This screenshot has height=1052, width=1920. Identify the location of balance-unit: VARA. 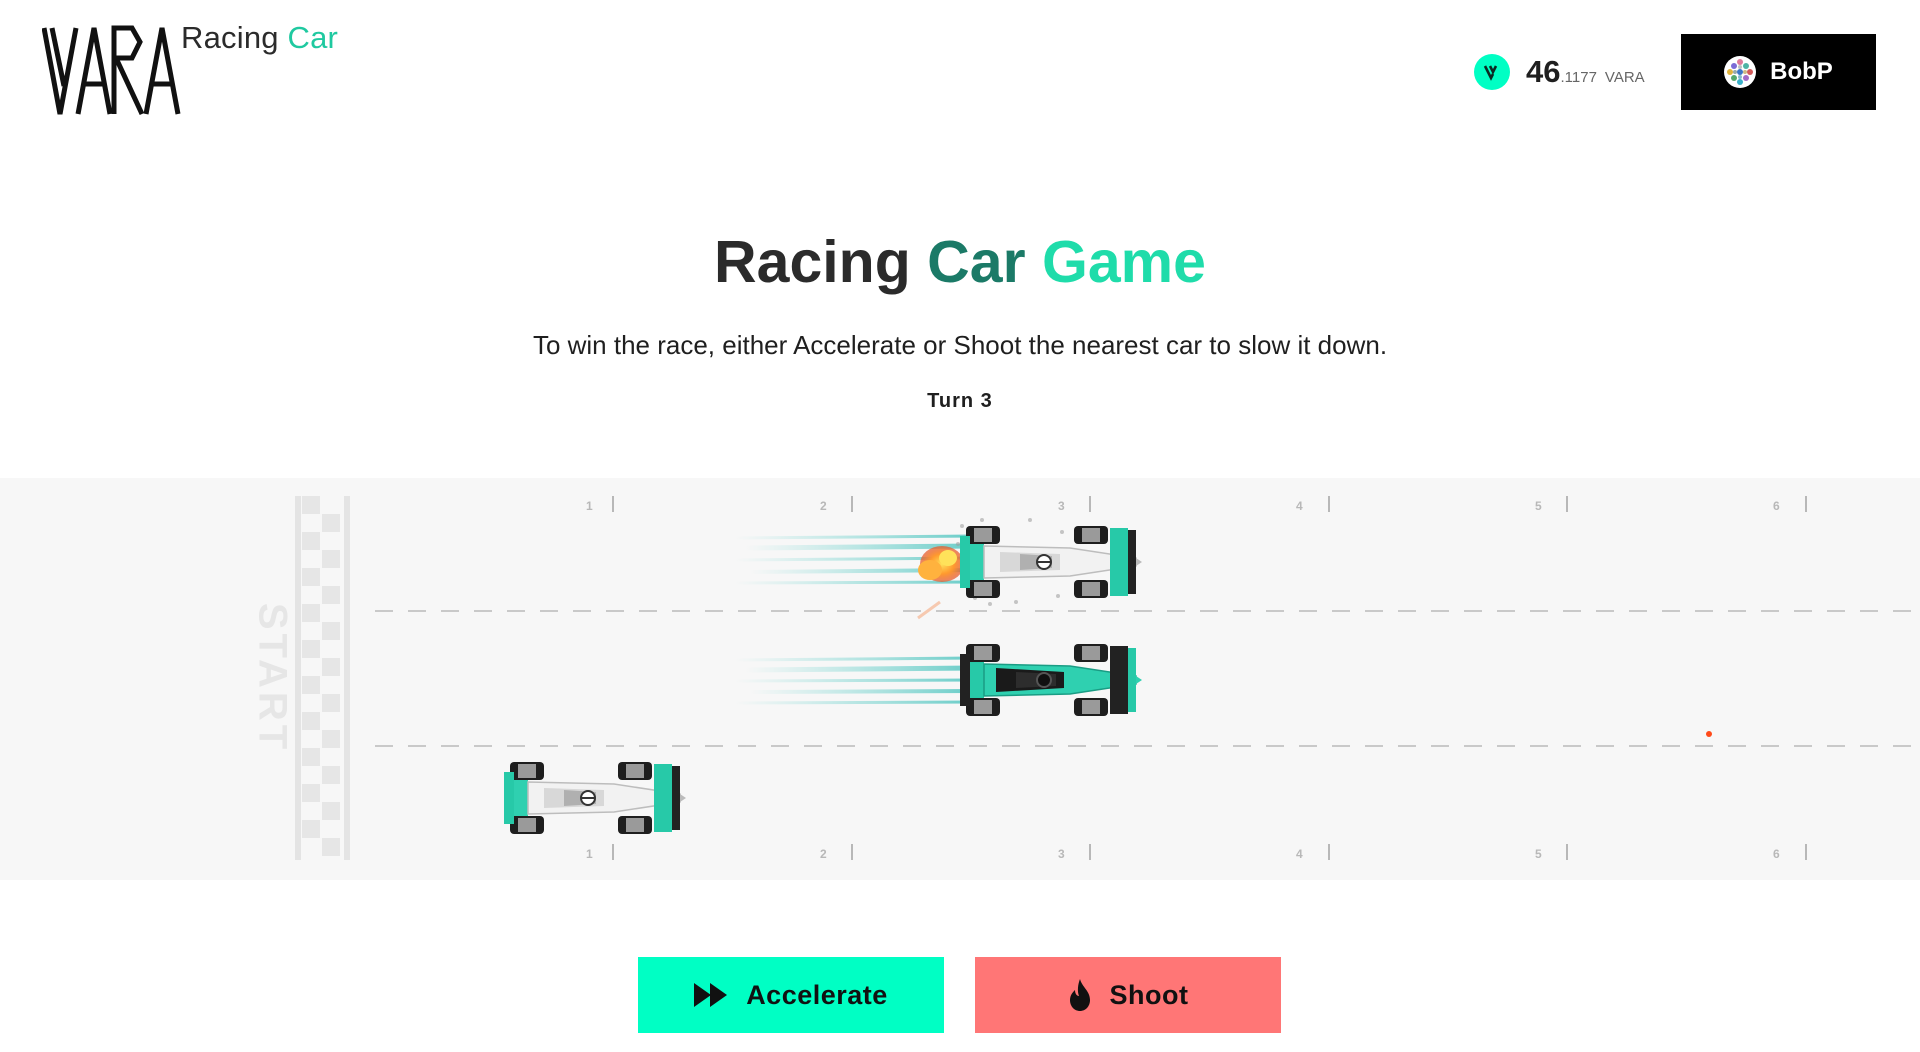
(1624, 77).